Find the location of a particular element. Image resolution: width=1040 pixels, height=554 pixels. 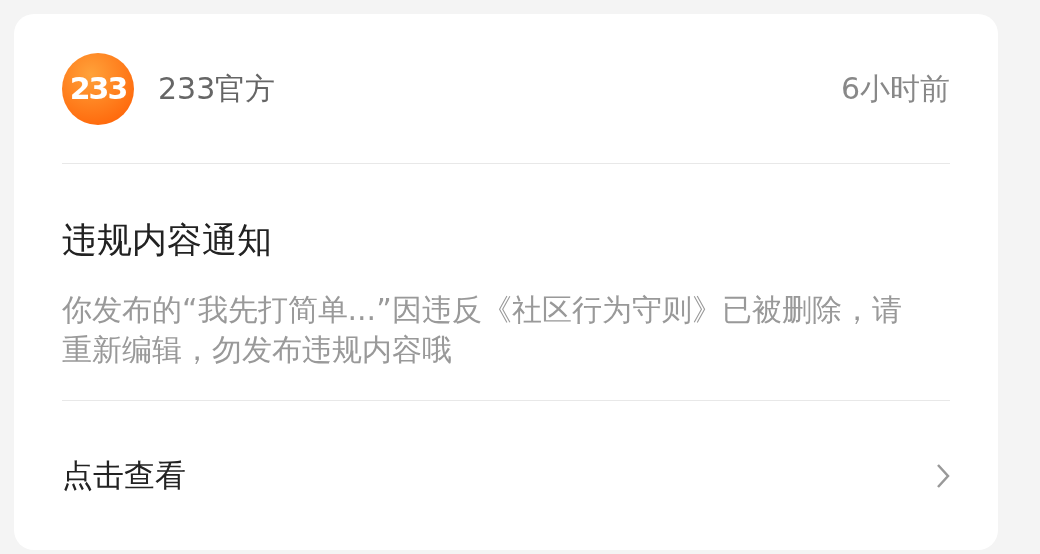

chevron-right-icon is located at coordinates (943, 475).